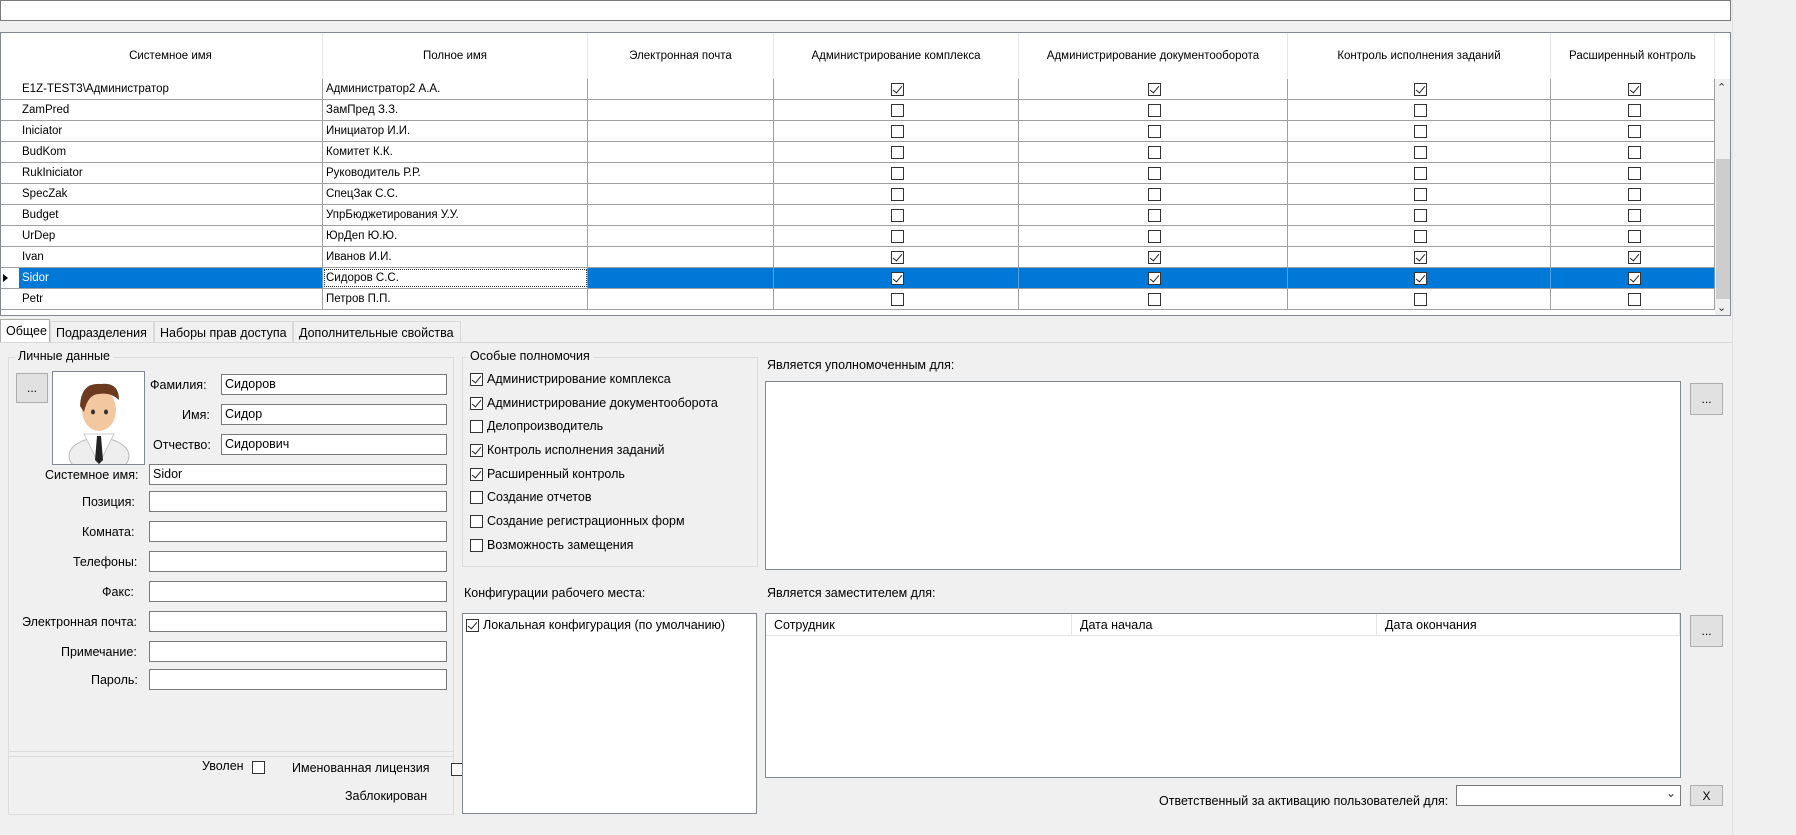 This screenshot has width=1796, height=835. What do you see at coordinates (1224, 625) in the screenshot?
I see `deputy-col-start-date: Дата начала` at bounding box center [1224, 625].